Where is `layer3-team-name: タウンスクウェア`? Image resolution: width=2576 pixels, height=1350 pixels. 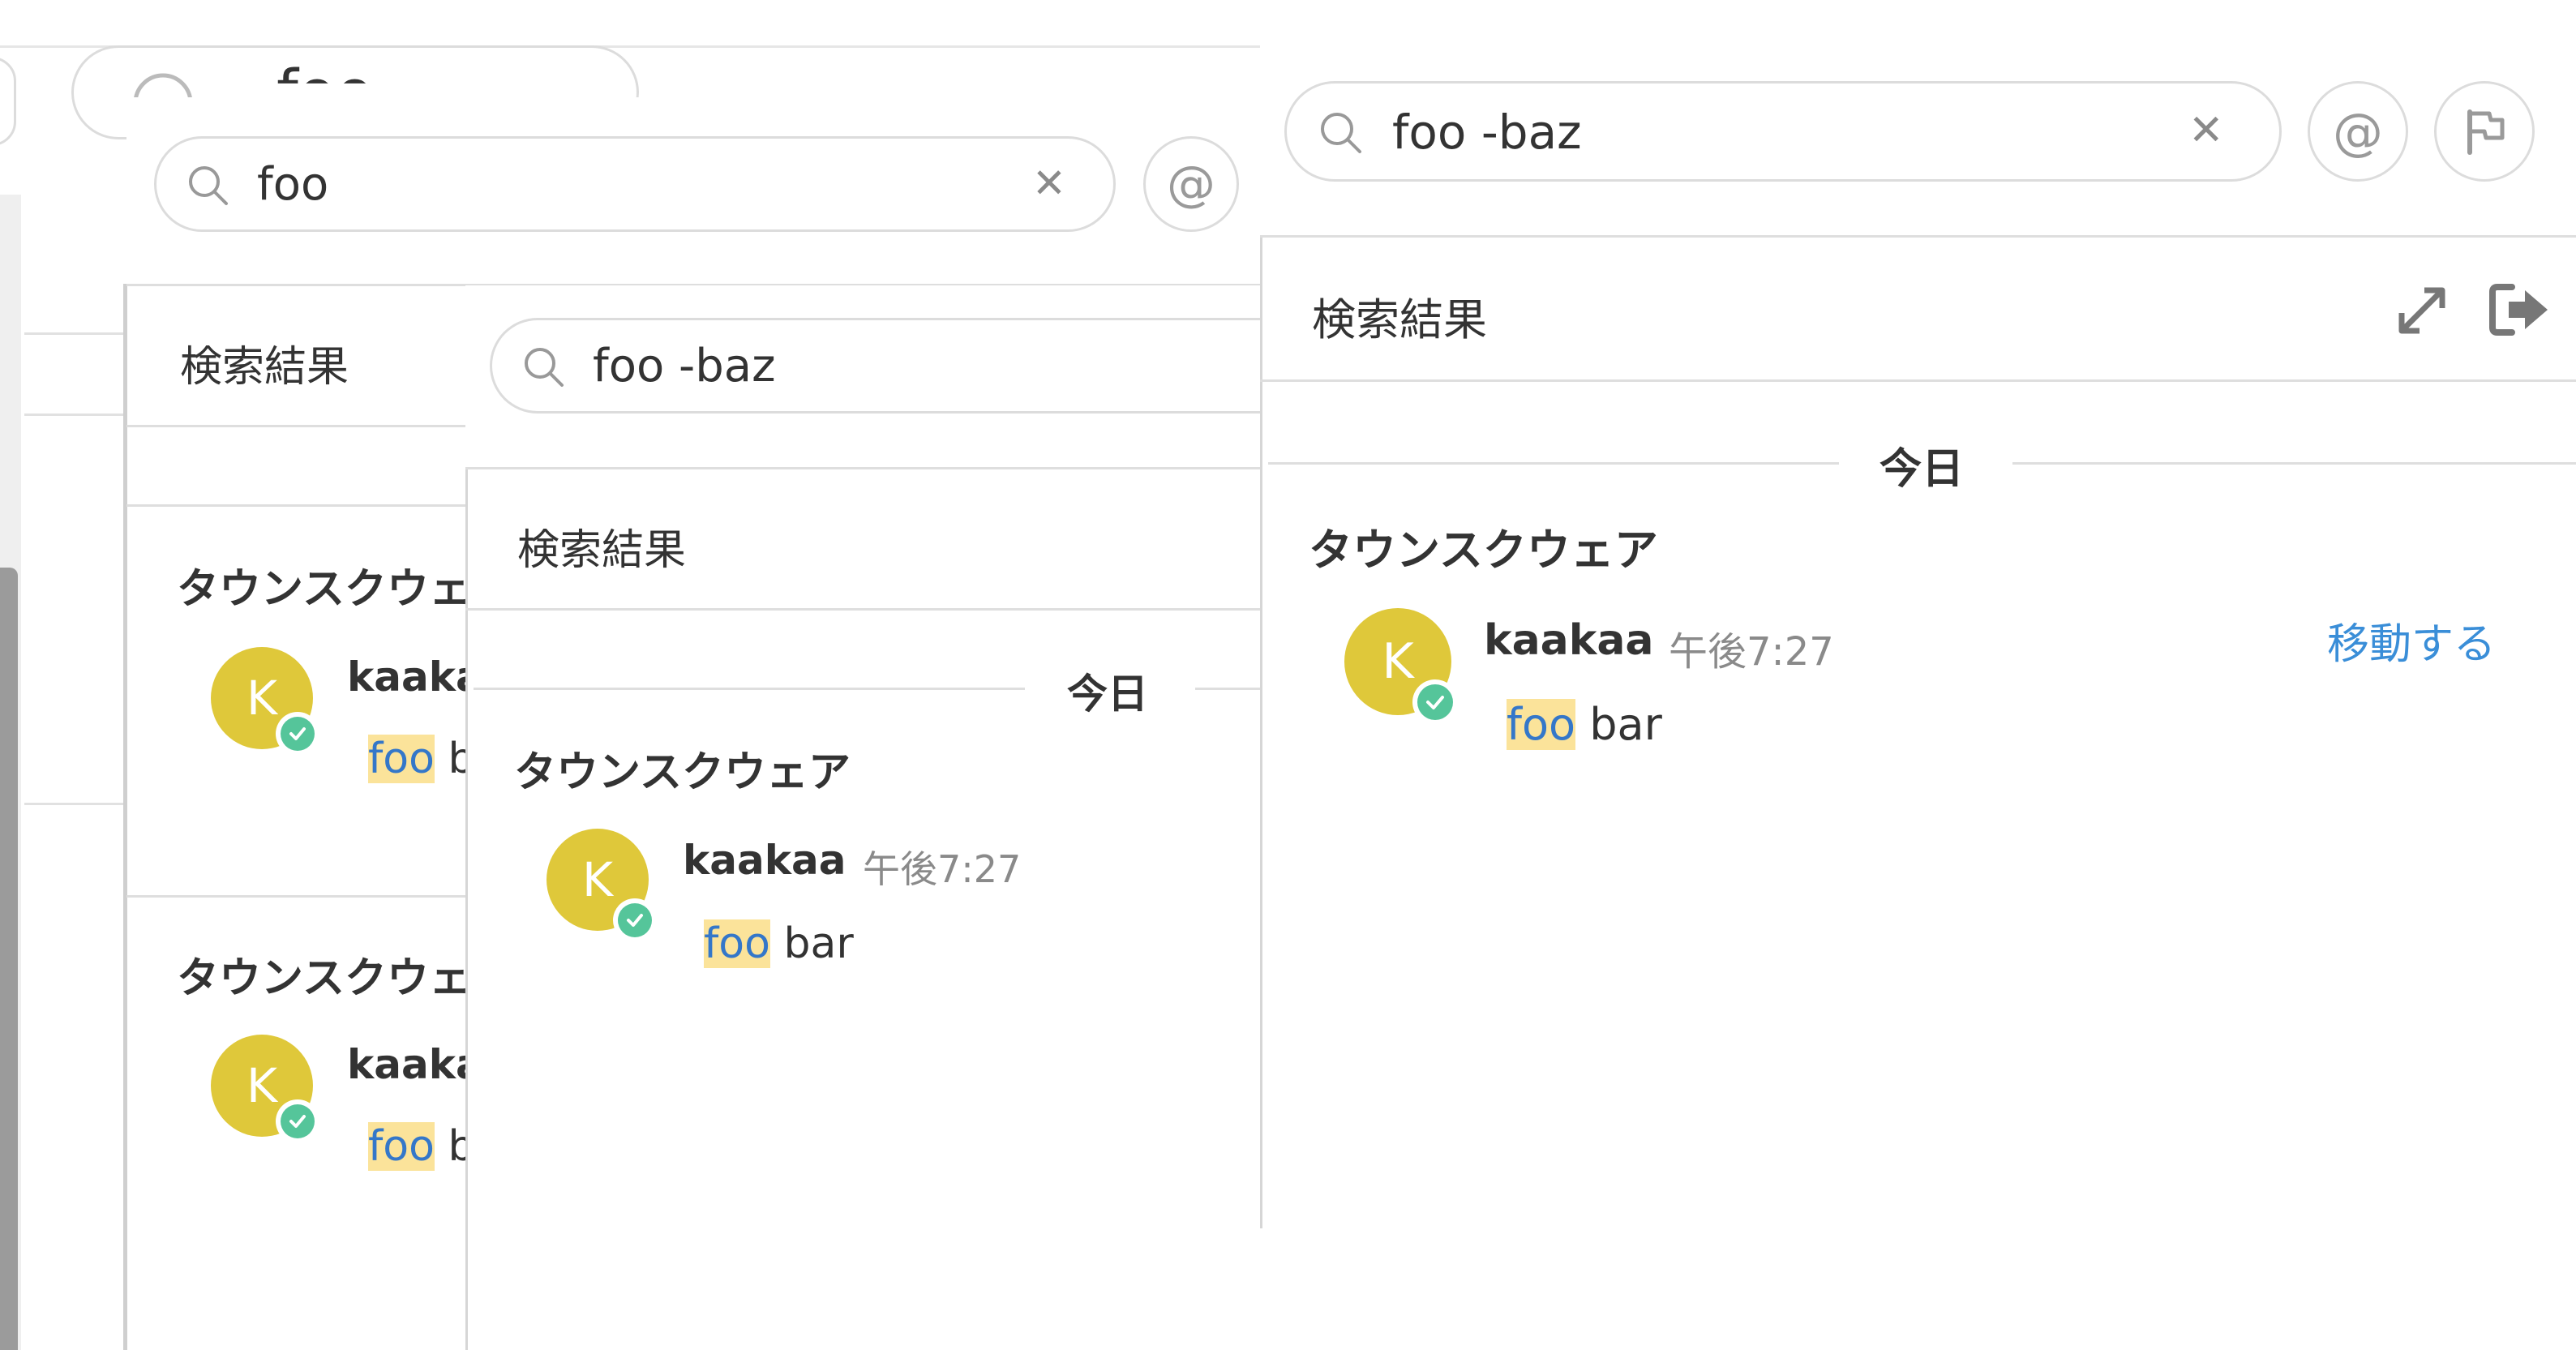 layer3-team-name: タウンスクウェア is located at coordinates (1483, 551).